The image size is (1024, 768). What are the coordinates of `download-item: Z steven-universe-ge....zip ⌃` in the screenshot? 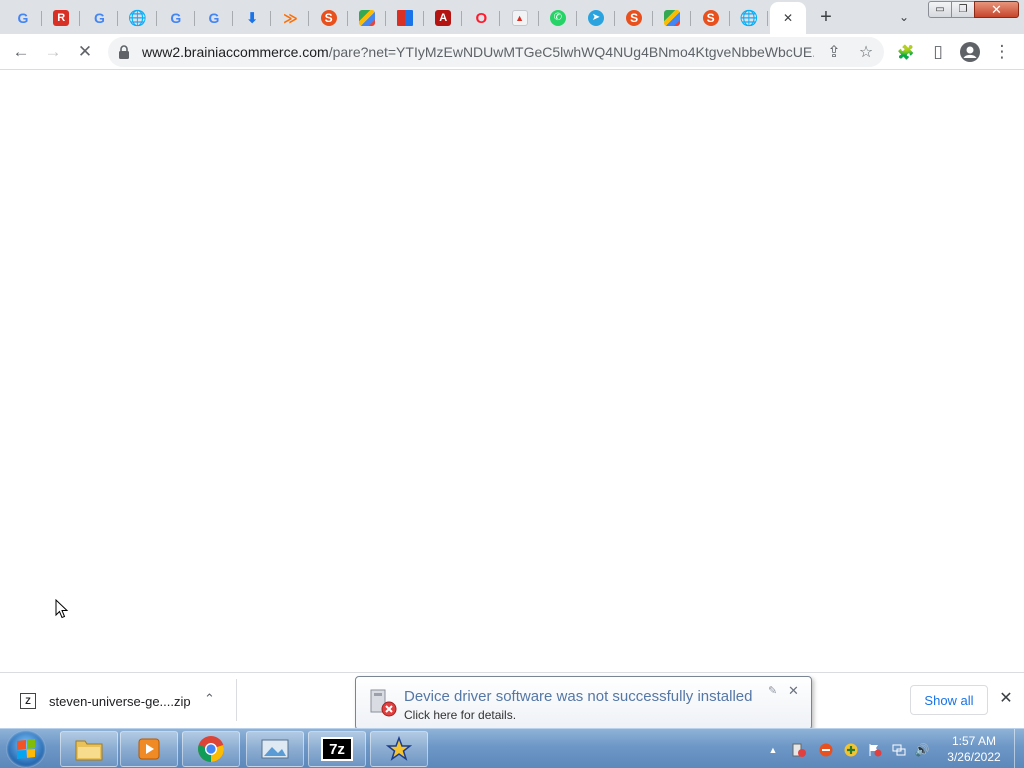 It's located at (124, 701).